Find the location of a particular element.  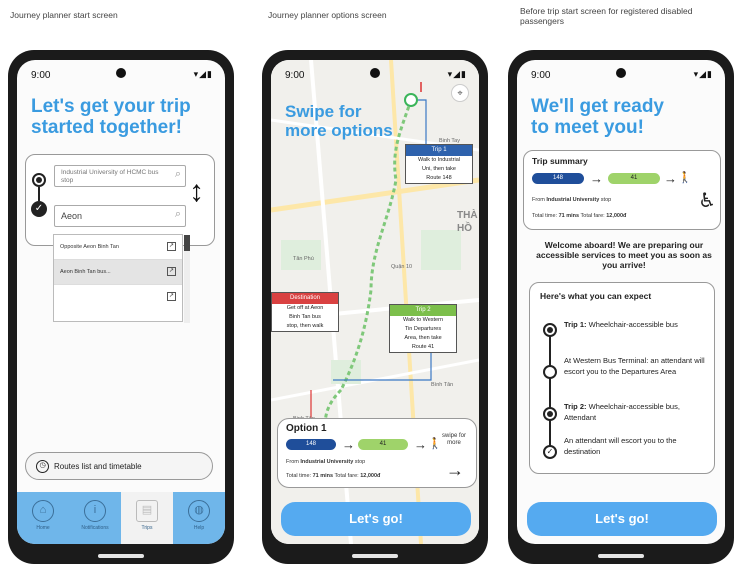

caption-options-screen: Journey planner options screen is located at coordinates (327, 15).